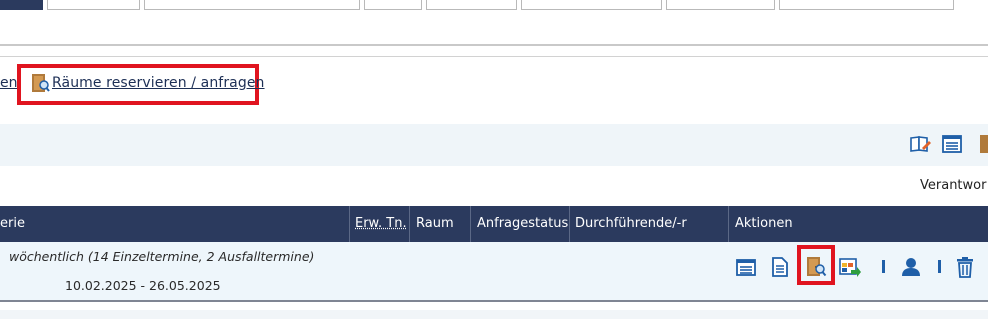 Image resolution: width=988 pixels, height=319 pixels. What do you see at coordinates (522, 224) in the screenshot?
I see `column-header-request-status: Anfragestatus` at bounding box center [522, 224].